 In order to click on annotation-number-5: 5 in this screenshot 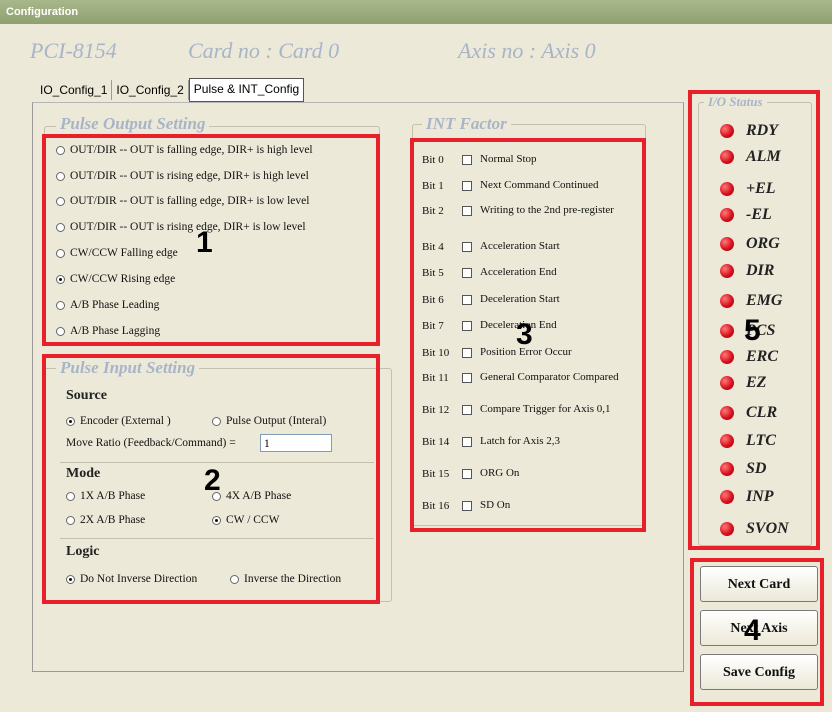, I will do `click(752, 330)`.